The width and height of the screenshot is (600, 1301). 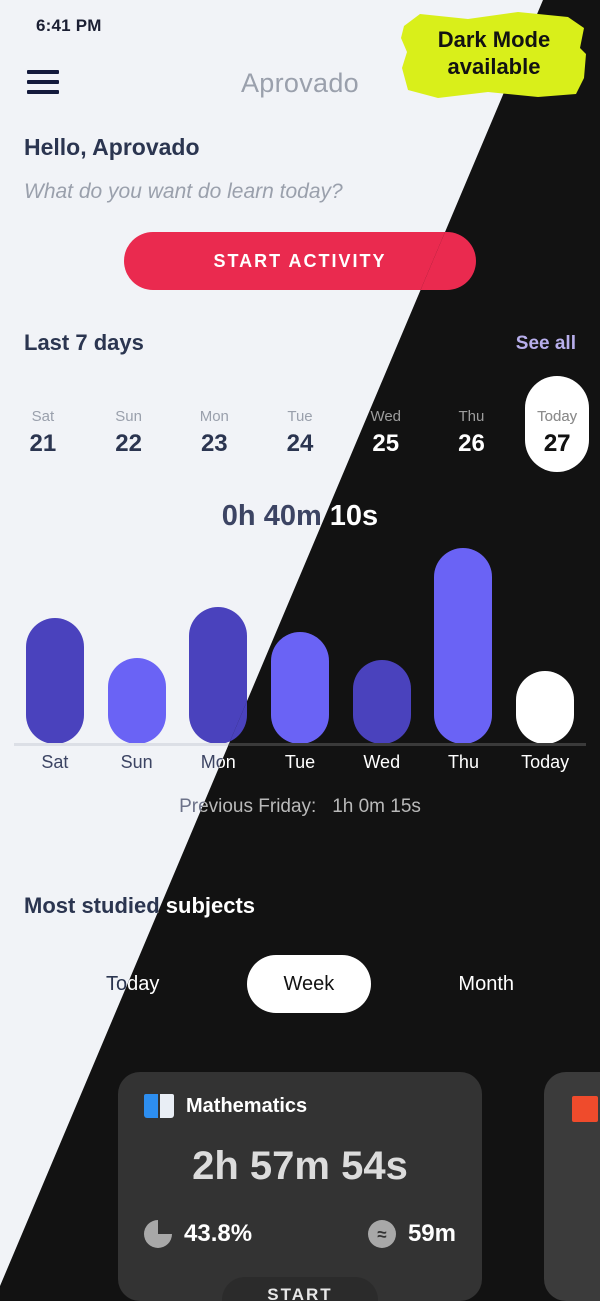 What do you see at coordinates (128, 416) in the screenshot?
I see `date-chip-dow: Sun` at bounding box center [128, 416].